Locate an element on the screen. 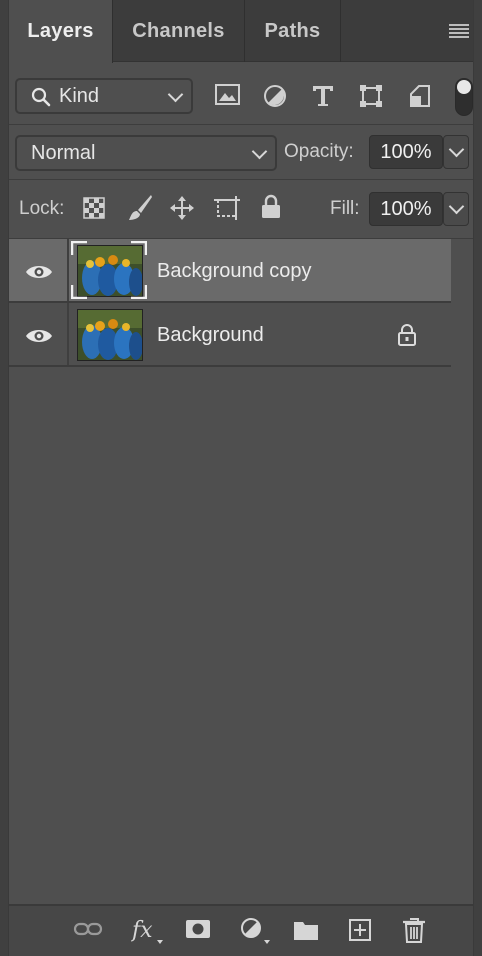 This screenshot has width=482, height=956. blend-mode-value: Normal is located at coordinates (63, 153).